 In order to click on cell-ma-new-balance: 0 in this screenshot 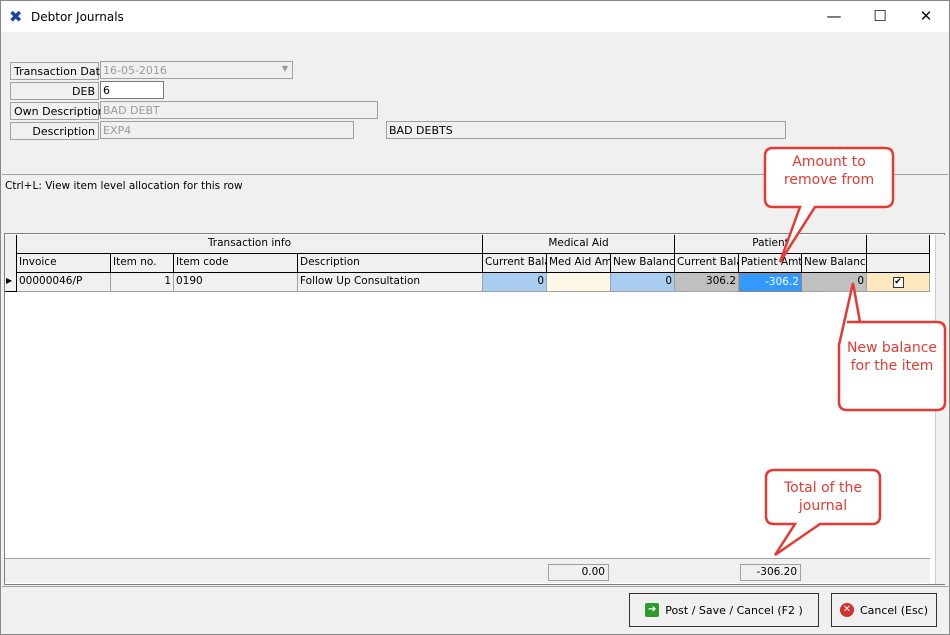, I will do `click(643, 282)`.